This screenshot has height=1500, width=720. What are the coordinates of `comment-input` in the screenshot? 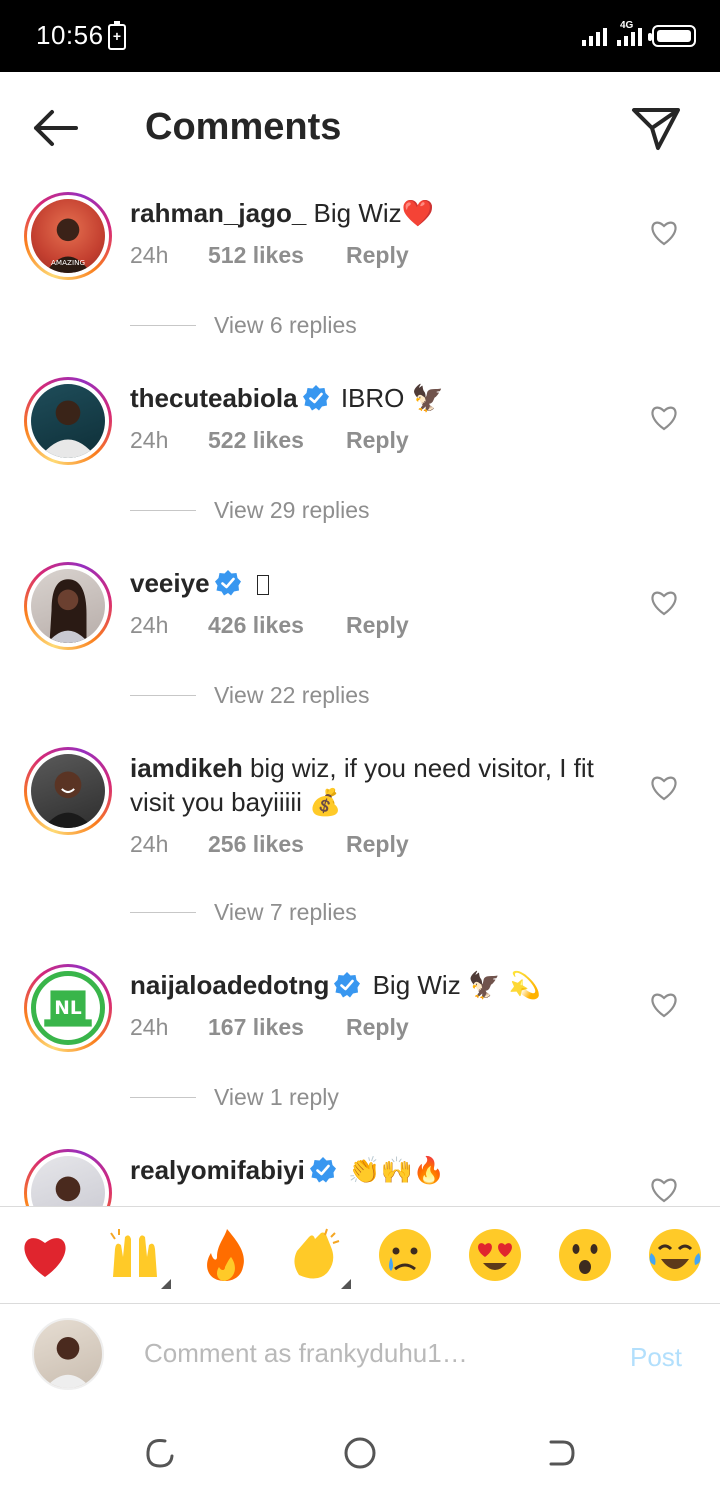 It's located at (374, 1353).